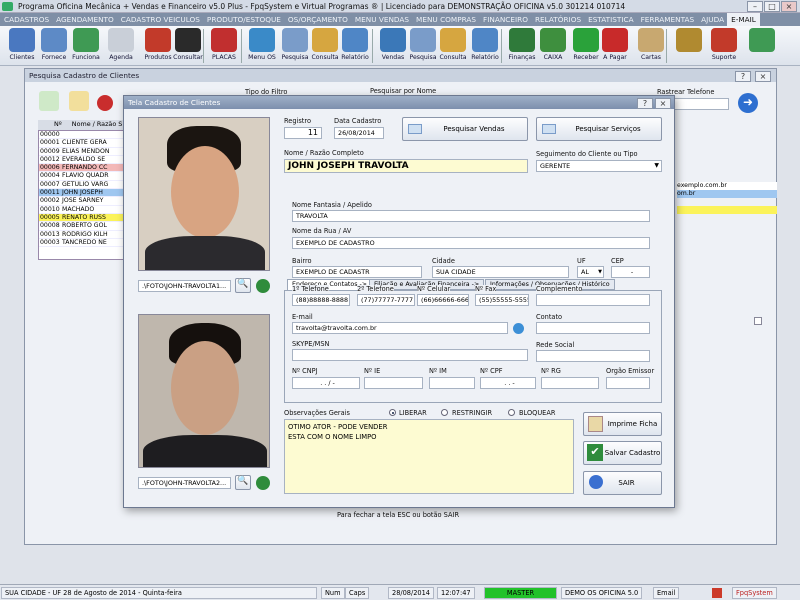  Describe the element at coordinates (393, 46) in the screenshot. I see `toolbar-button-11: Vendas` at that location.